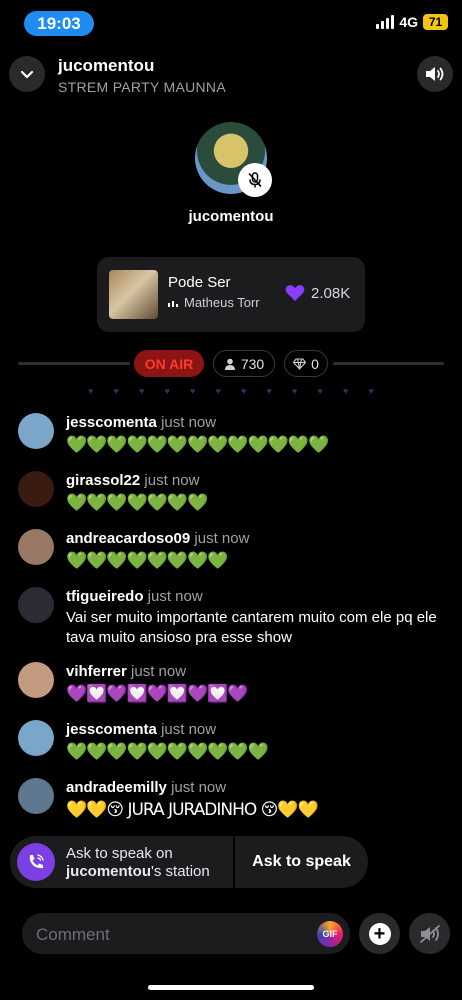 Image resolution: width=462 pixels, height=1000 pixels. Describe the element at coordinates (262, 672) in the screenshot. I see `comment-header: vihferrer just now` at that location.